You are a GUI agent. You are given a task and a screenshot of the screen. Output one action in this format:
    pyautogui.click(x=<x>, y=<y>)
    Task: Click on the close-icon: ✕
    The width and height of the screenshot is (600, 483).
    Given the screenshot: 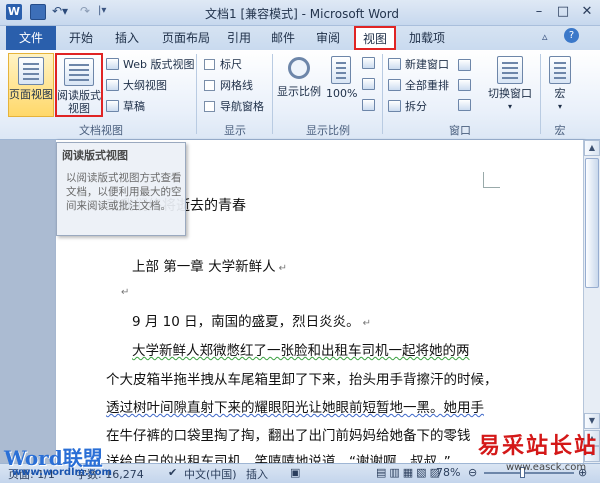 What is the action you would take?
    pyautogui.click(x=587, y=12)
    